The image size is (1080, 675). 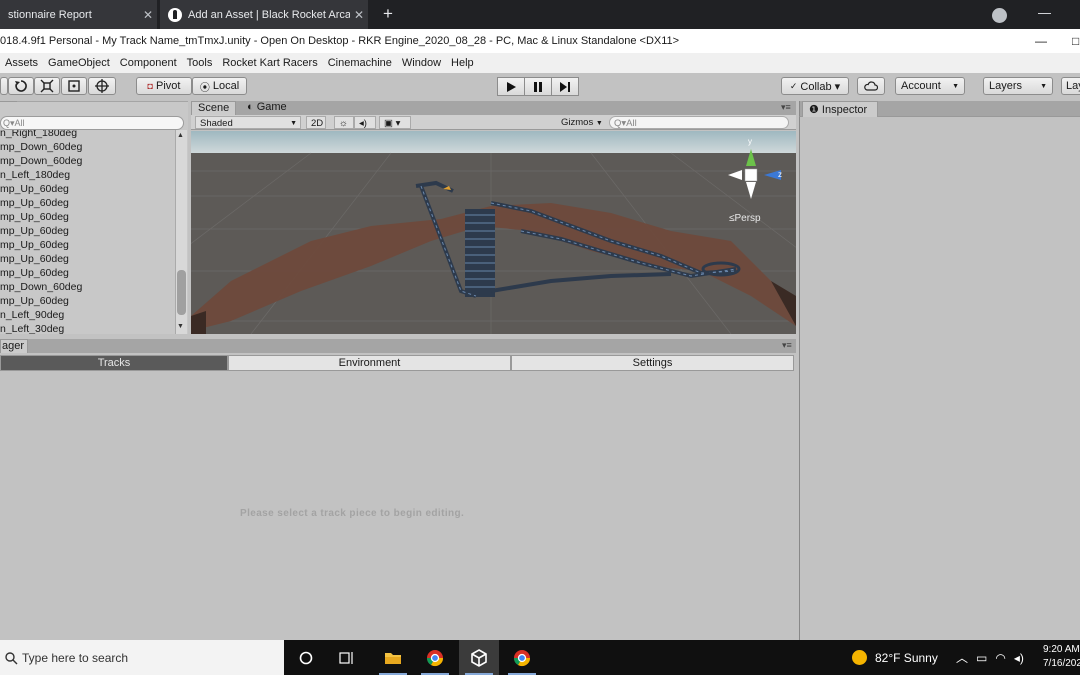 I want to click on menu-cinemachine: Cinemachine, so click(x=360, y=63).